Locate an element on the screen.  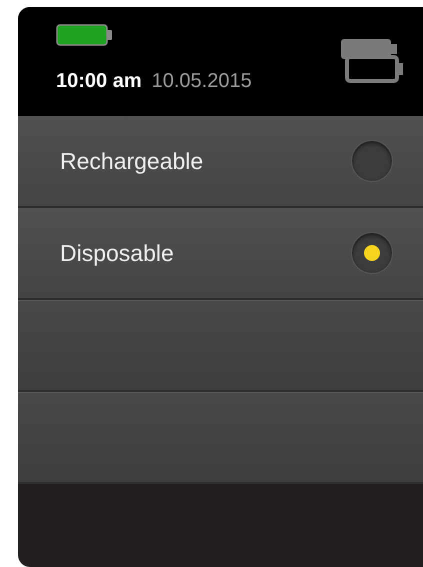
date-text: 10.05.2015 is located at coordinates (202, 81).